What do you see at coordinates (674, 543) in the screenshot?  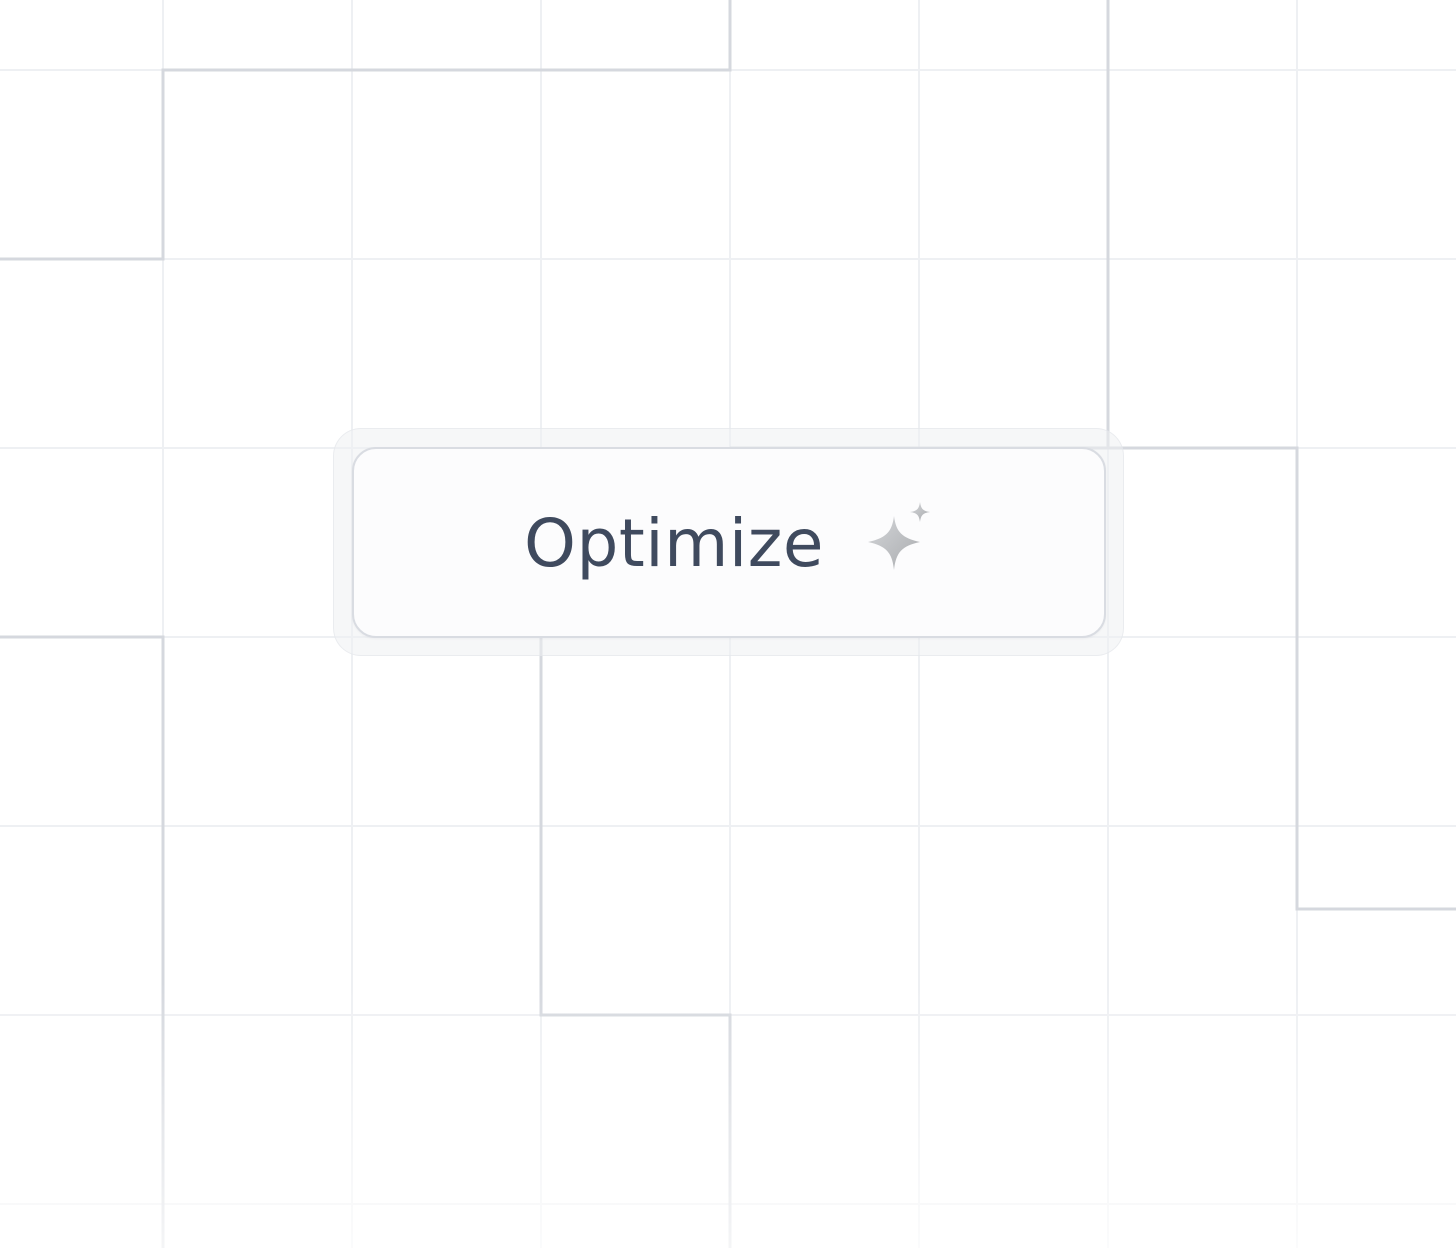 I see `optimize-button-label: Optimize` at bounding box center [674, 543].